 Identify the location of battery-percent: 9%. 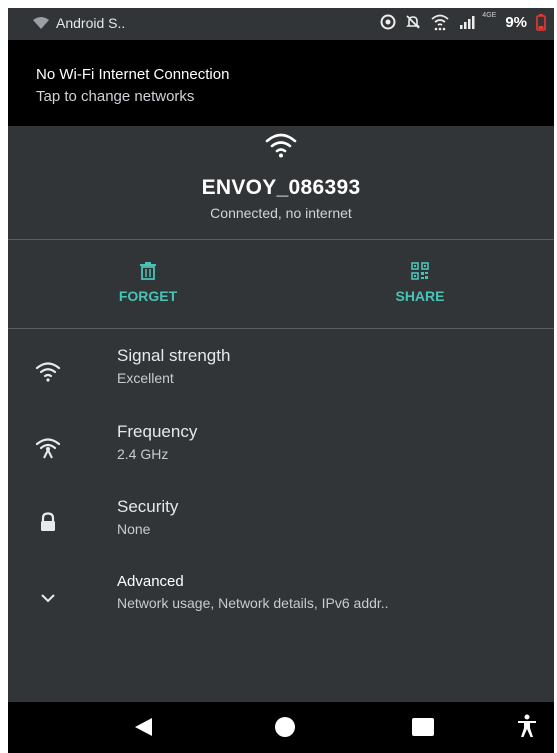
(516, 22).